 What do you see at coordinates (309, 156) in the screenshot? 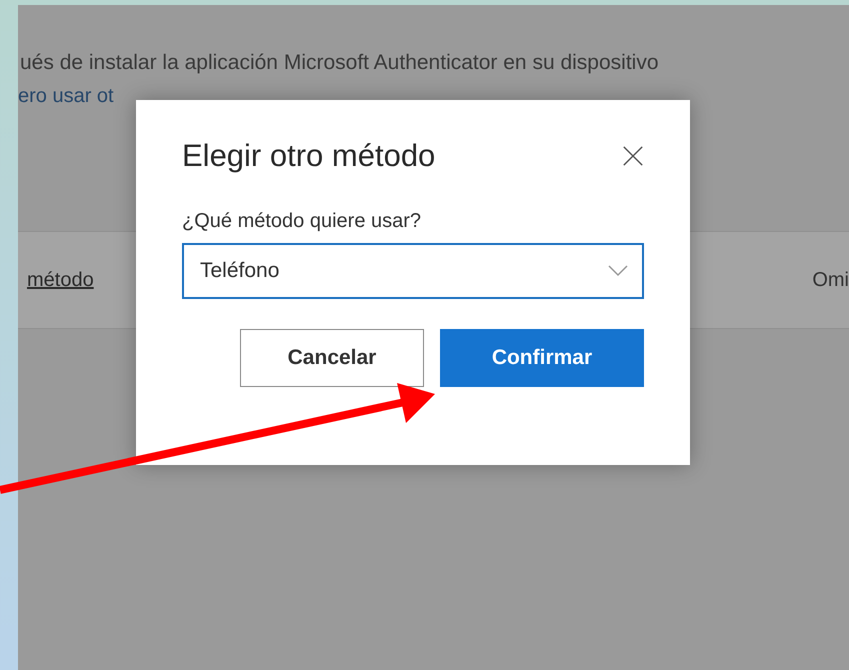
I see `dialog-title: Elegir otro método` at bounding box center [309, 156].